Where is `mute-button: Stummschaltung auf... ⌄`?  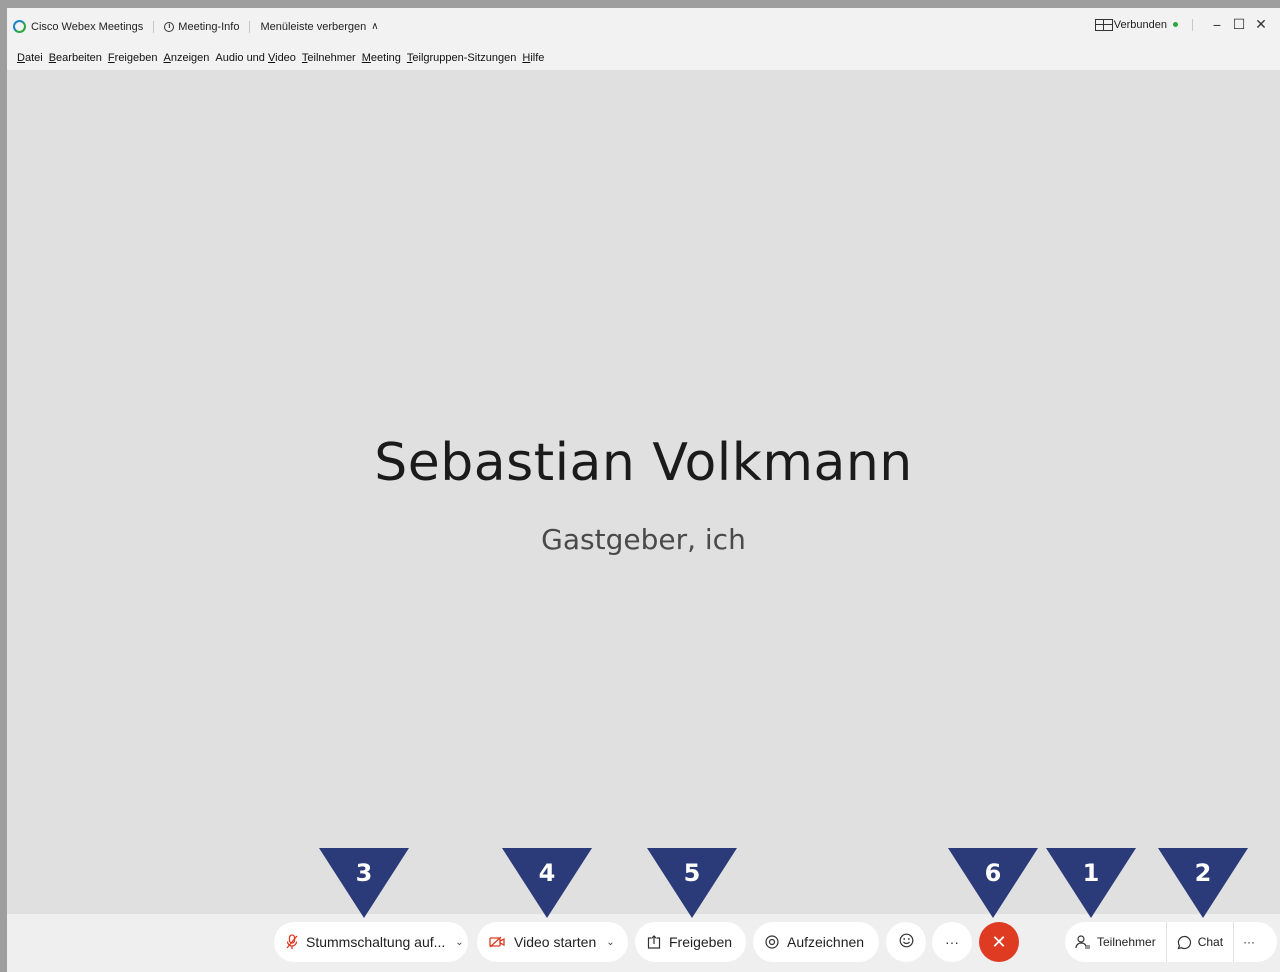
mute-button: Stummschaltung auf... ⌄ is located at coordinates (371, 942).